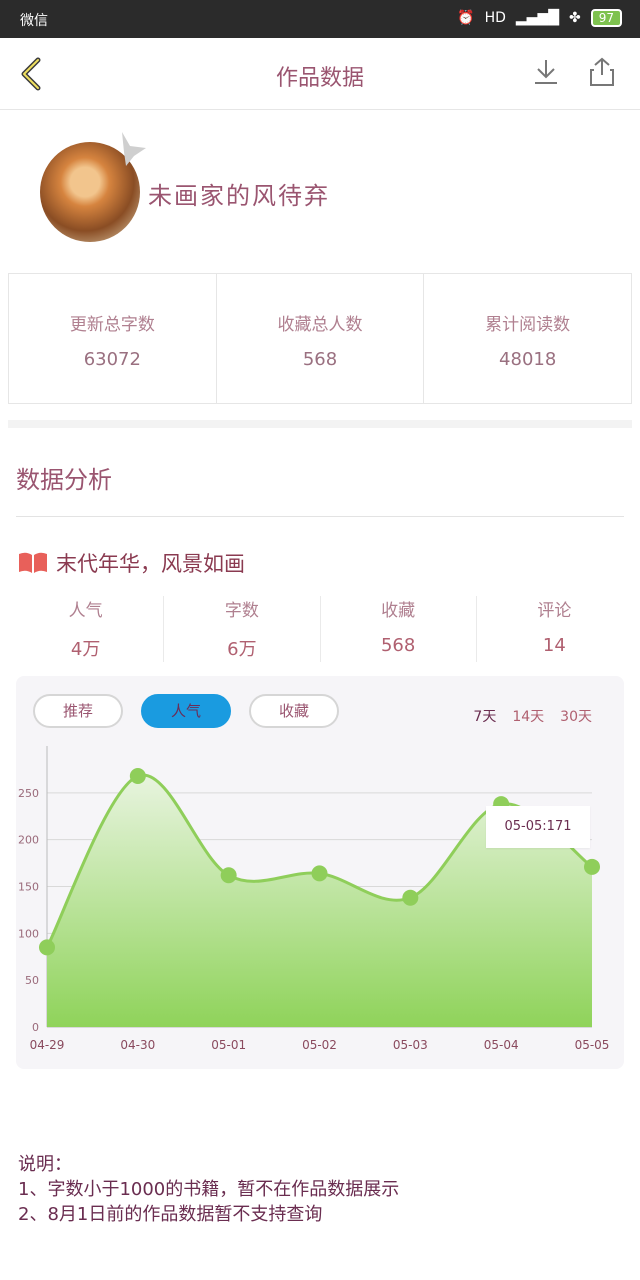 This screenshot has height=1280, width=640. I want to click on stat-total-favorites: 收藏总人数 568, so click(321, 338).